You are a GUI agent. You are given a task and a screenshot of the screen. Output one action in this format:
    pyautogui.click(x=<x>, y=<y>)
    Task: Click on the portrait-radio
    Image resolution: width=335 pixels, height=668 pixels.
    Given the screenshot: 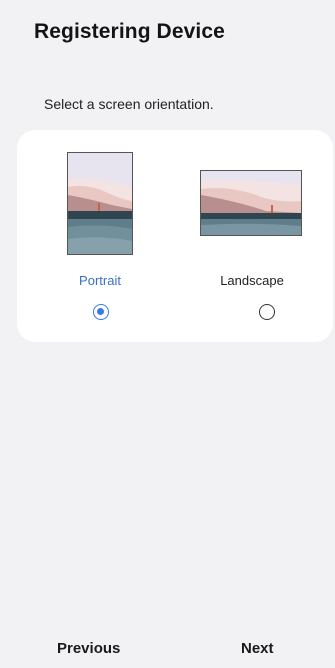 What is the action you would take?
    pyautogui.click(x=101, y=312)
    